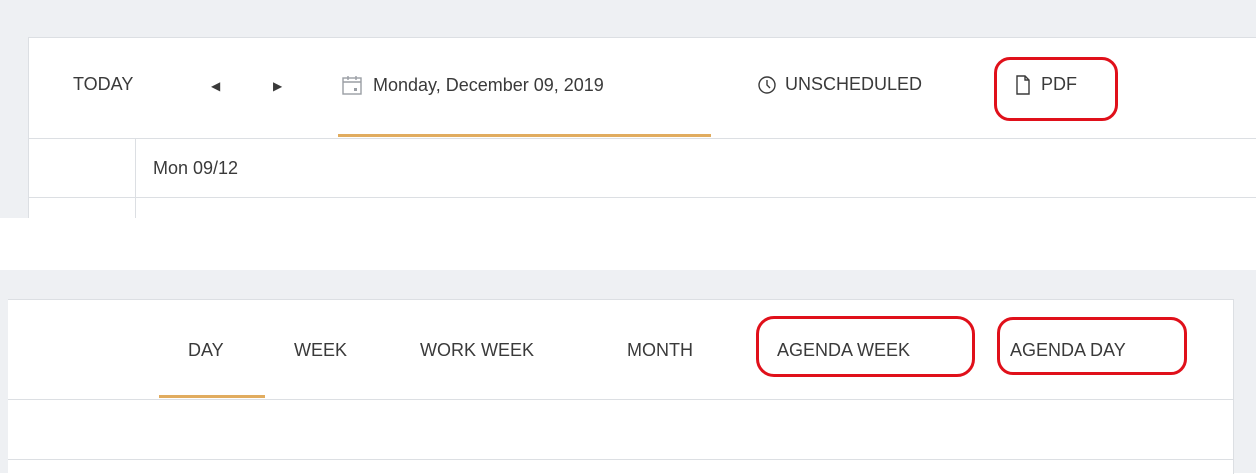  I want to click on unscheduled-button: UNSCHEDULED, so click(839, 84).